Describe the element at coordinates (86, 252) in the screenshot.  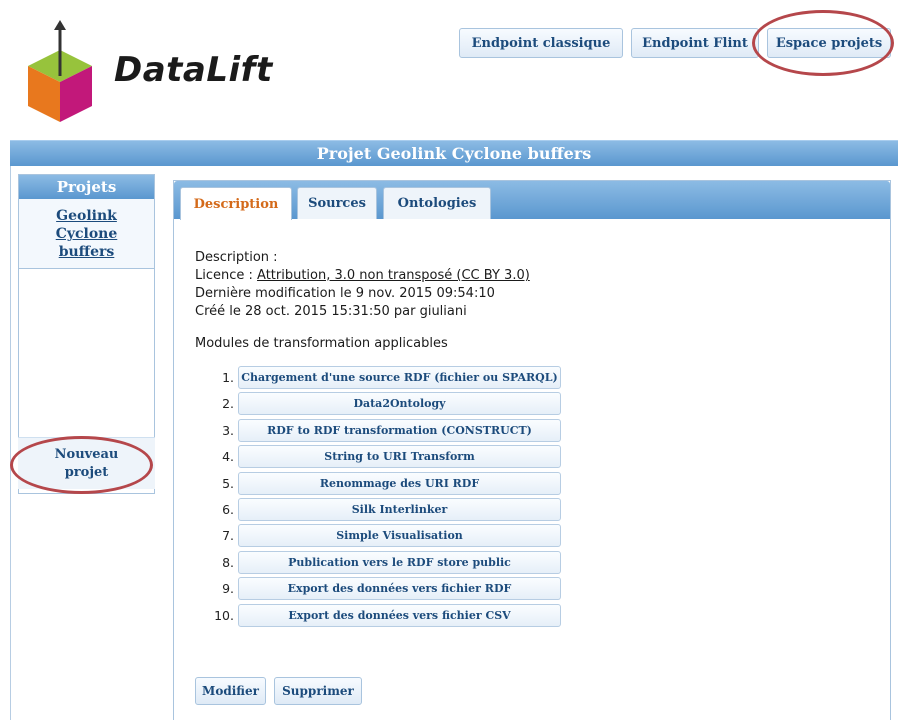
I see `sidebar-item-label-line: buffers` at that location.